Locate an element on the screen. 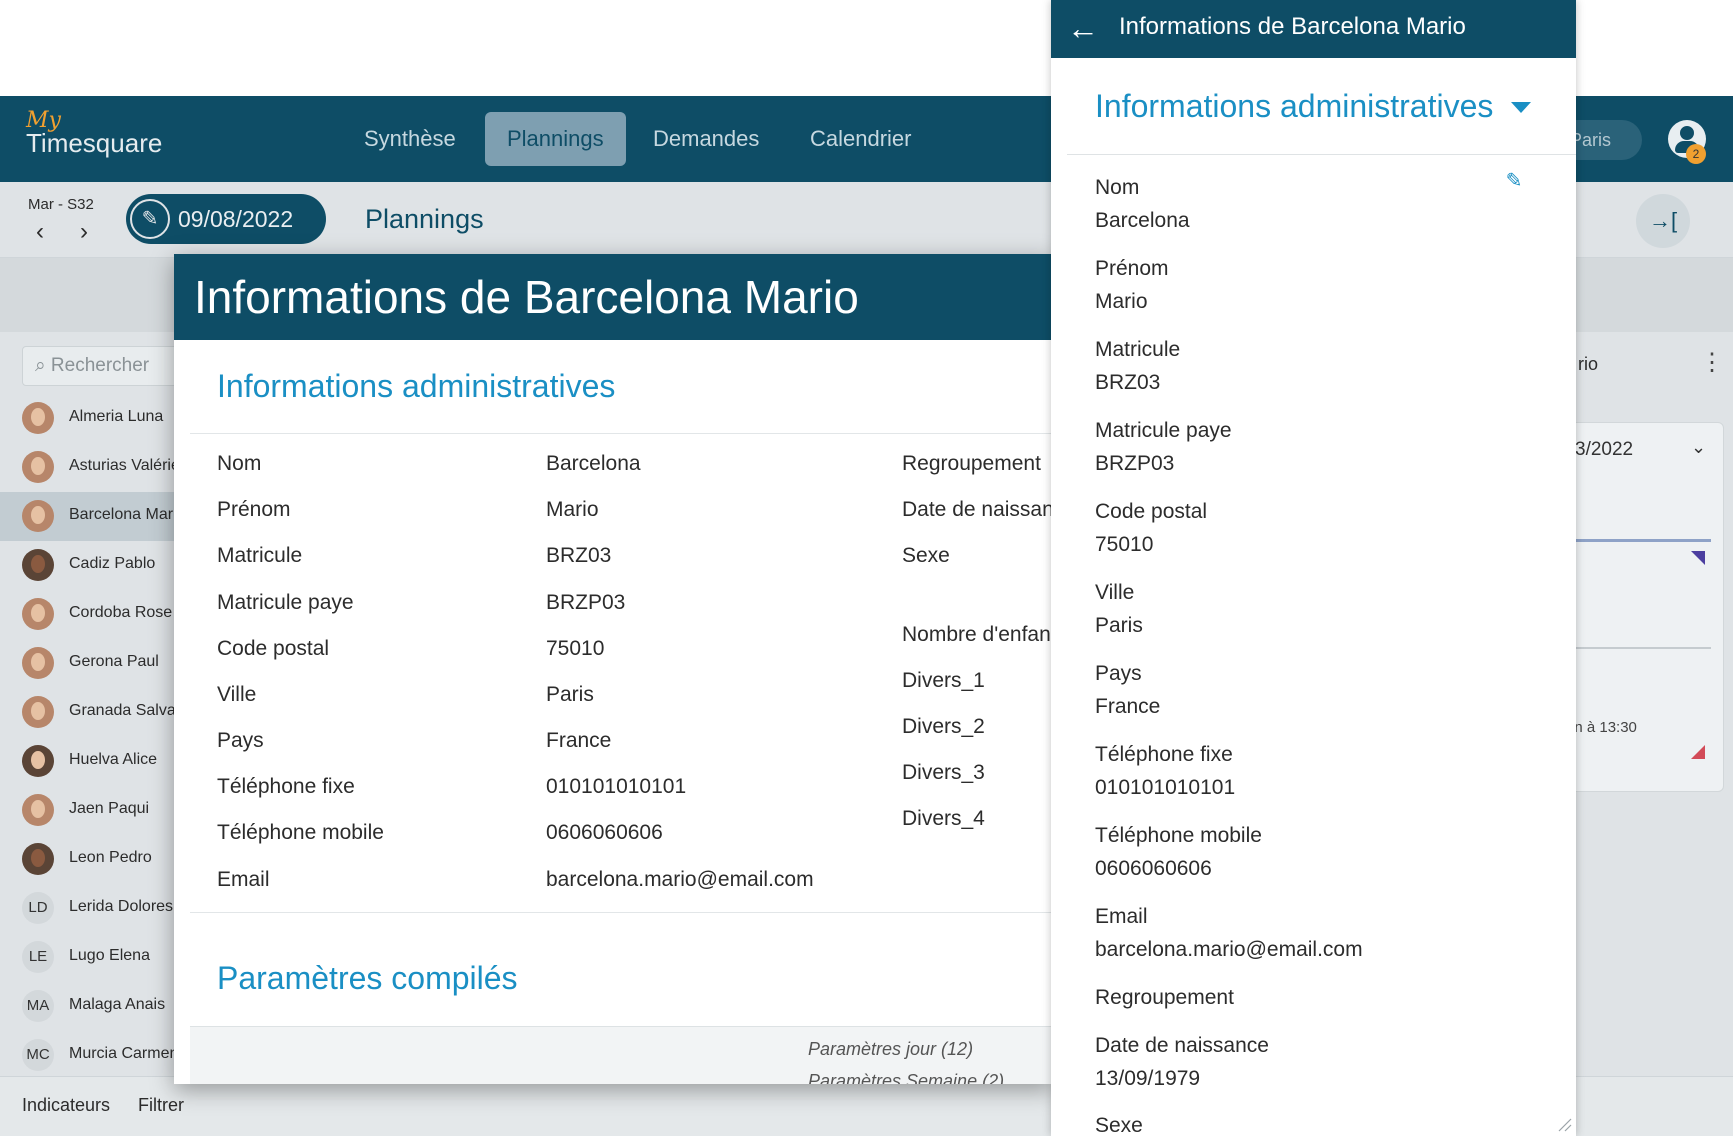 The image size is (1733, 1136). more-options-icon: ⋮ is located at coordinates (1712, 362).